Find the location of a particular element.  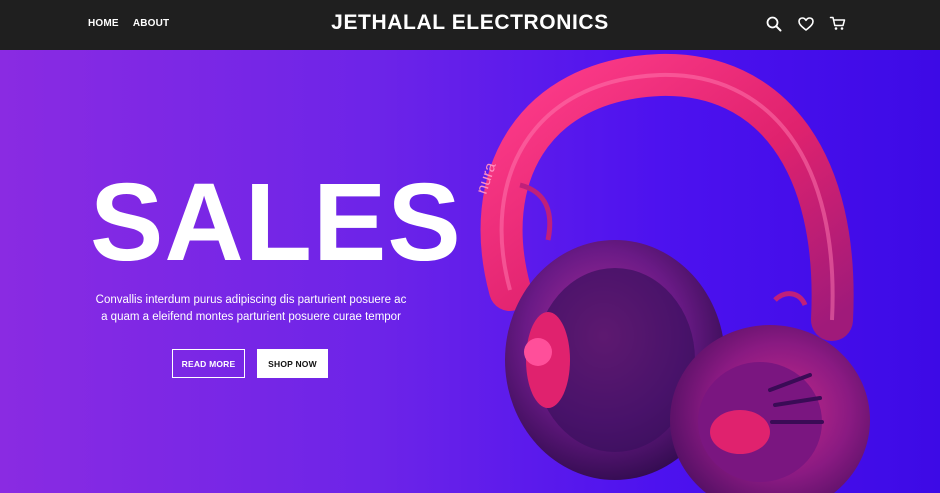

navbar: HOME ABOUT JETHALAL ELECTRONICS is located at coordinates (470, 25).